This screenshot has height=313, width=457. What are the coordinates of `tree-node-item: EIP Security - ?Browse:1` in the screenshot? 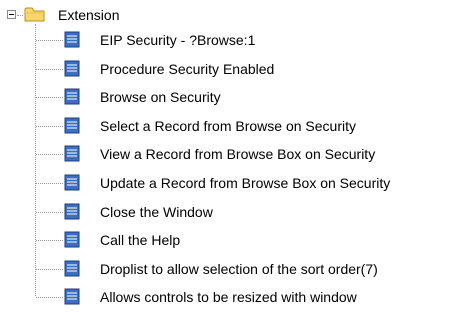 It's located at (228, 41).